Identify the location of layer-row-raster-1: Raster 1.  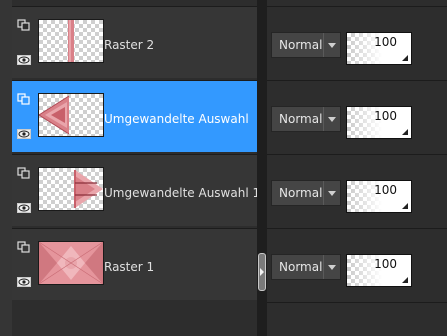
(134, 264).